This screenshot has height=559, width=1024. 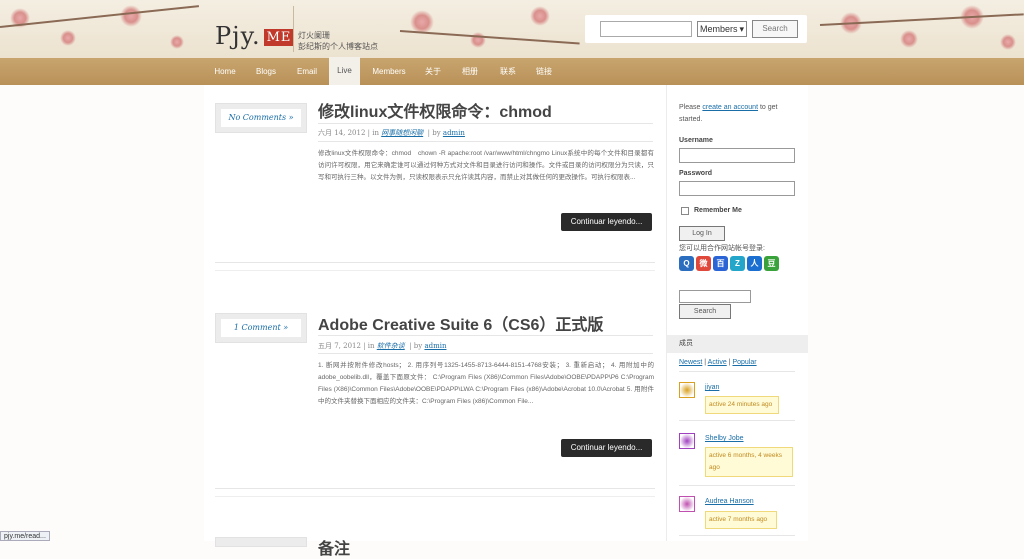 I want to click on baidu-icon: 百, so click(x=720, y=263).